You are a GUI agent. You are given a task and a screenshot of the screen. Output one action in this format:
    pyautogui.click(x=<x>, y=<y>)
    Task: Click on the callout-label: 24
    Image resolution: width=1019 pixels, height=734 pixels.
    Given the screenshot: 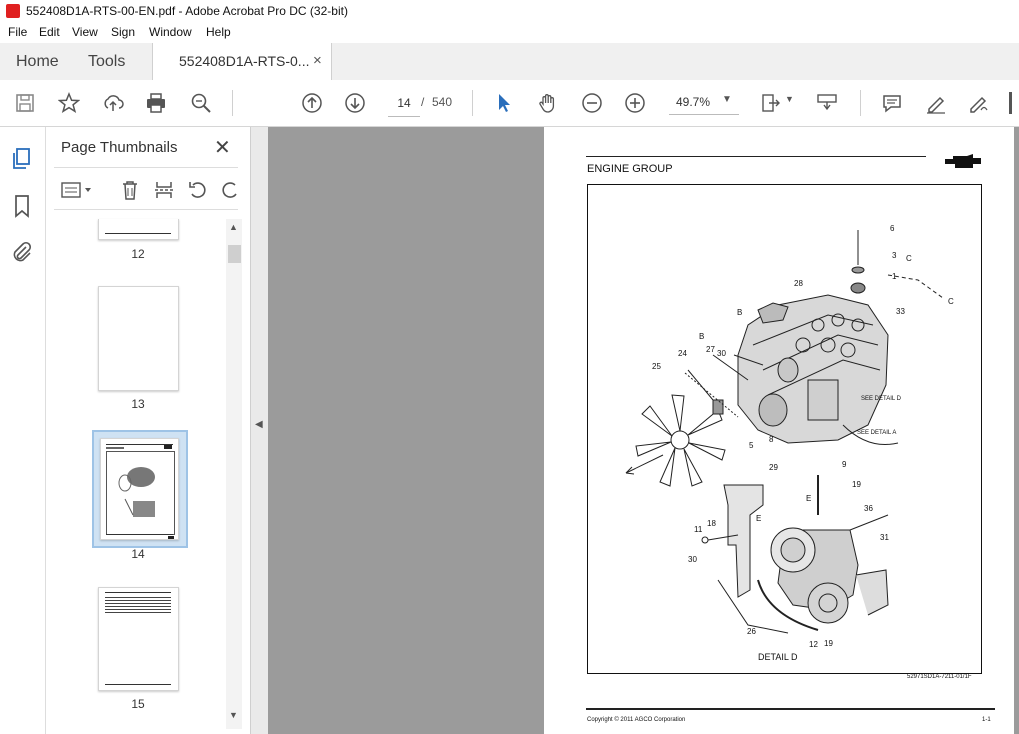 What is the action you would take?
    pyautogui.click(x=682, y=353)
    